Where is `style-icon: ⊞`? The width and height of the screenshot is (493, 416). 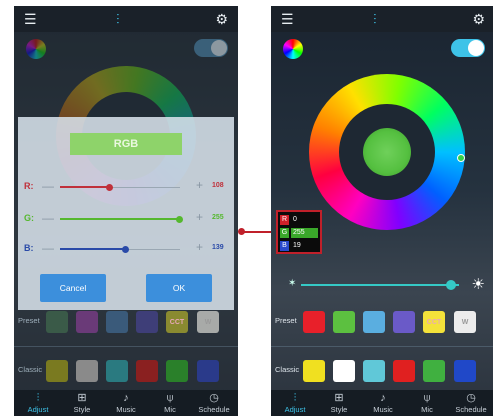
style-icon: ⊞ is located at coordinates (339, 398).